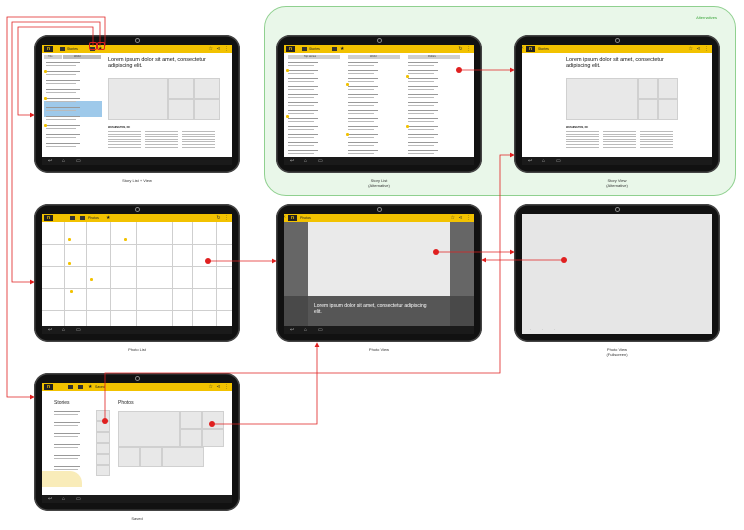 Image resolution: width=744 pixels, height=530 pixels. I want to click on link-saved-tab, so click(56, 208).